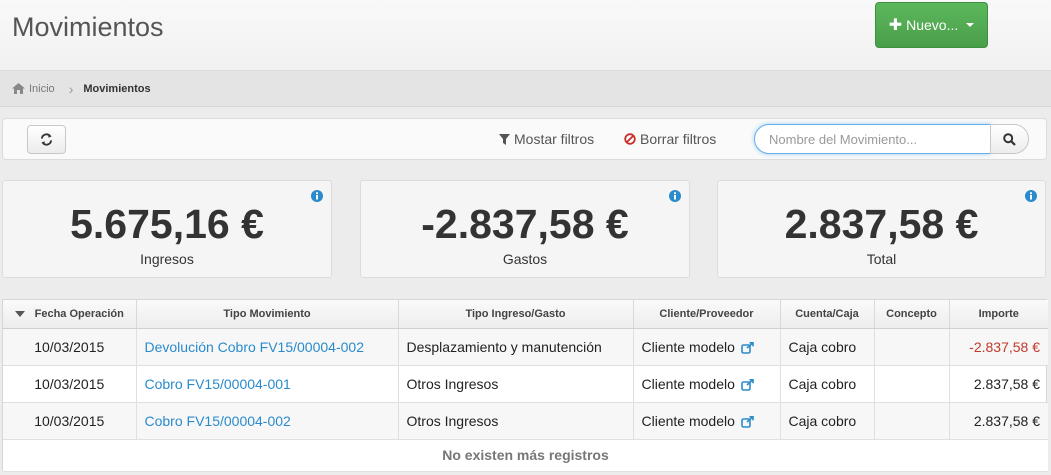 Image resolution: width=1051 pixels, height=475 pixels. What do you see at coordinates (525, 89) in the screenshot?
I see `breadcrumb: Inicio › Movimientos` at bounding box center [525, 89].